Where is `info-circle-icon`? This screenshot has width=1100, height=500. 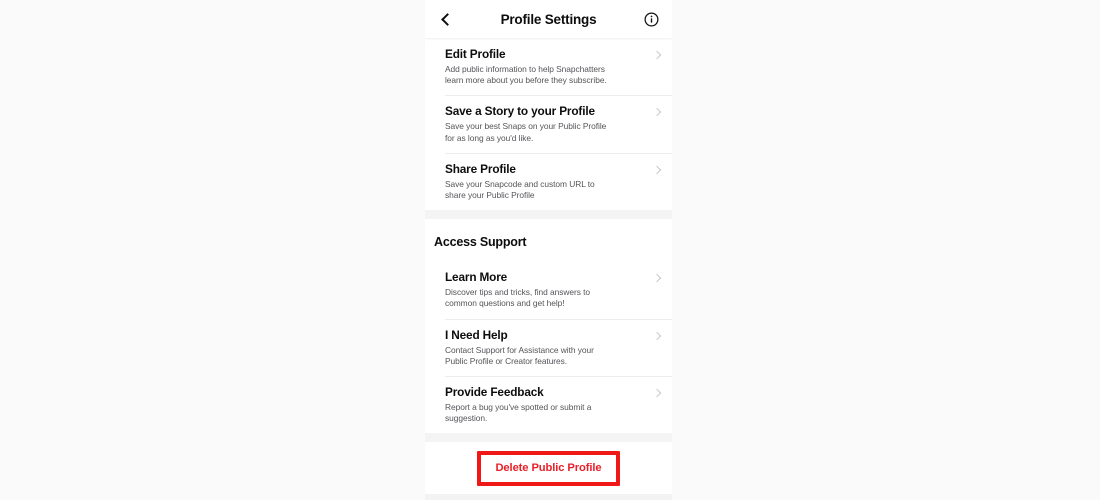 info-circle-icon is located at coordinates (651, 19).